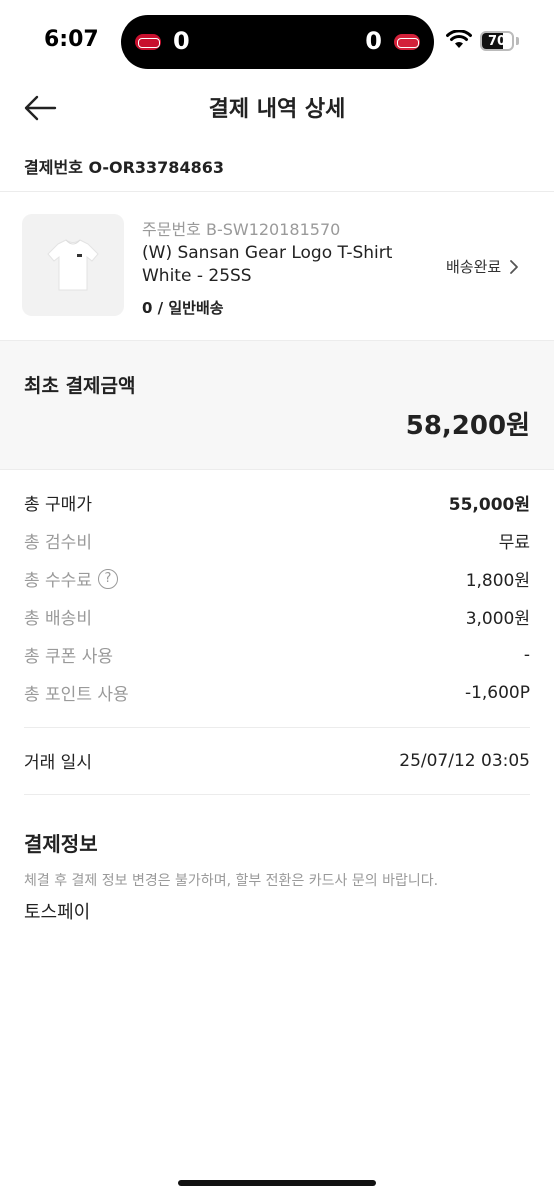 The image size is (554, 1200). I want to click on row-value: 25/07/12 03:05, so click(464, 760).